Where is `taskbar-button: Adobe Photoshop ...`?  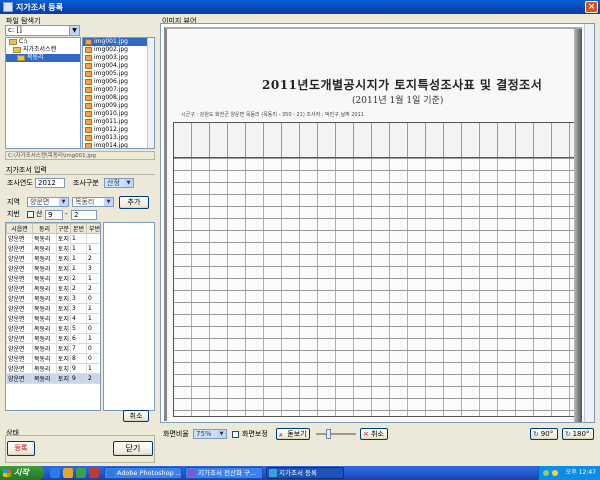
taskbar-button: Adobe Photoshop ... is located at coordinates (143, 473).